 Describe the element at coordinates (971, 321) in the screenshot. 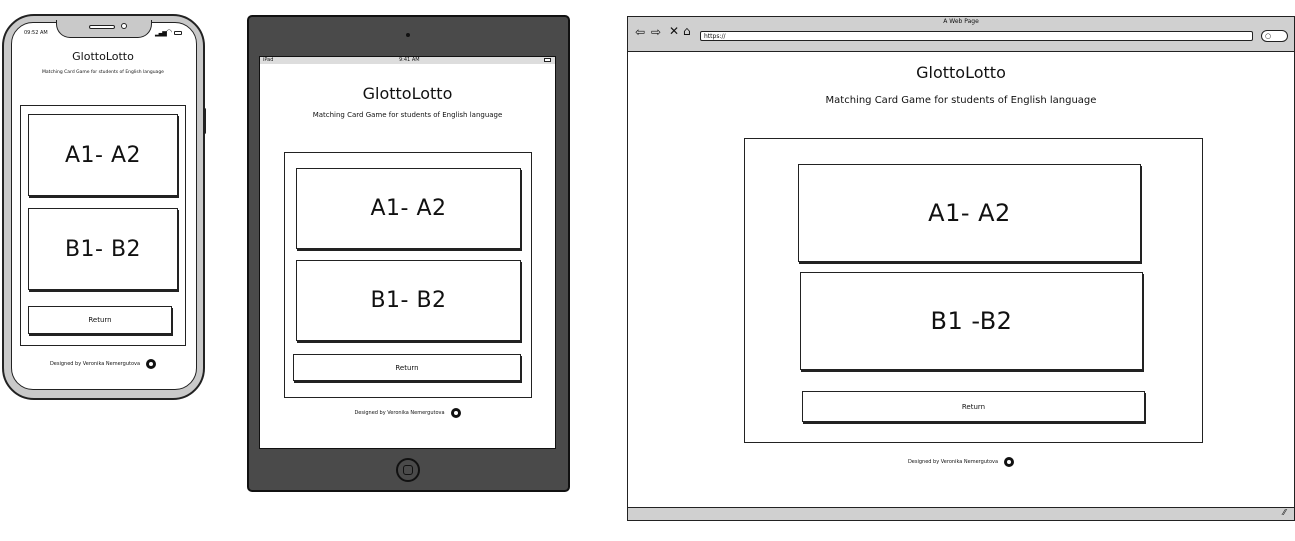

I see `level-card-b1-b2: B1 -B2` at that location.